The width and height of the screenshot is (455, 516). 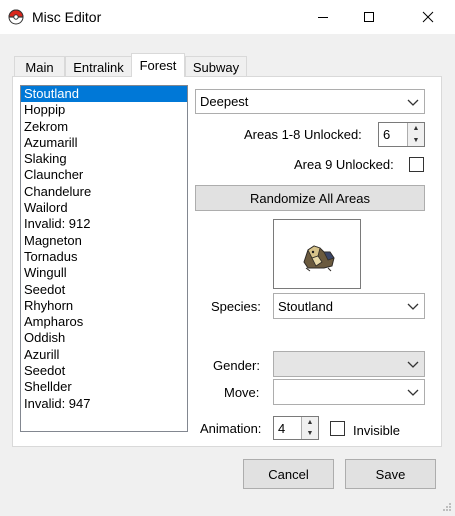 What do you see at coordinates (349, 392) in the screenshot?
I see `move-select` at bounding box center [349, 392].